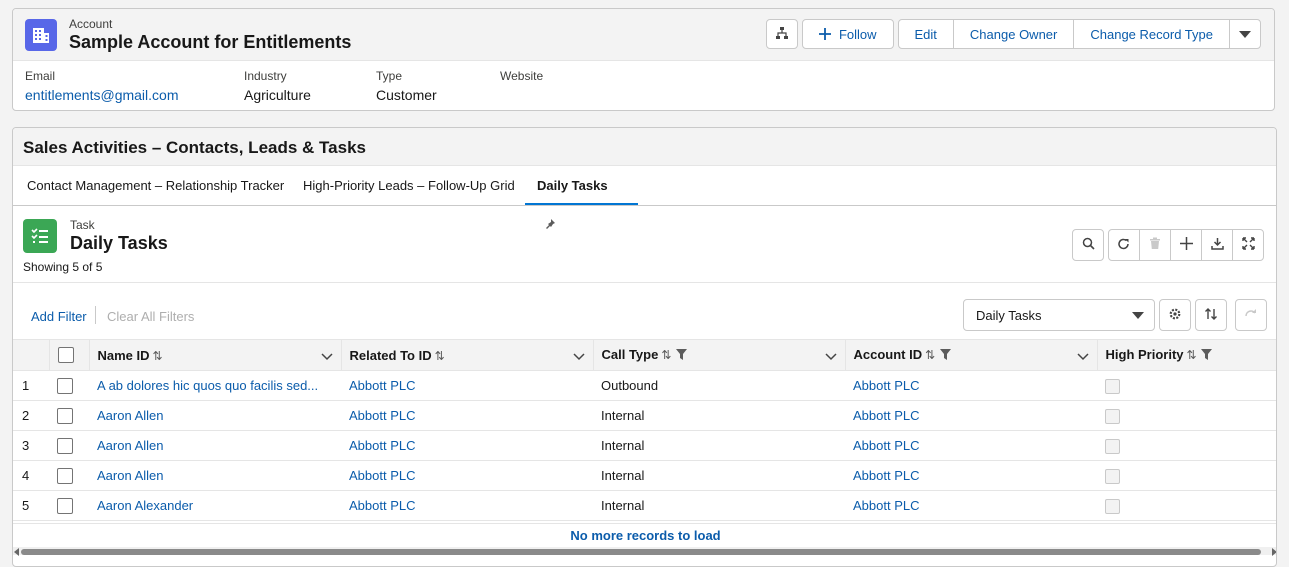 This screenshot has height=567, width=1289. I want to click on row-number-header, so click(31, 355).